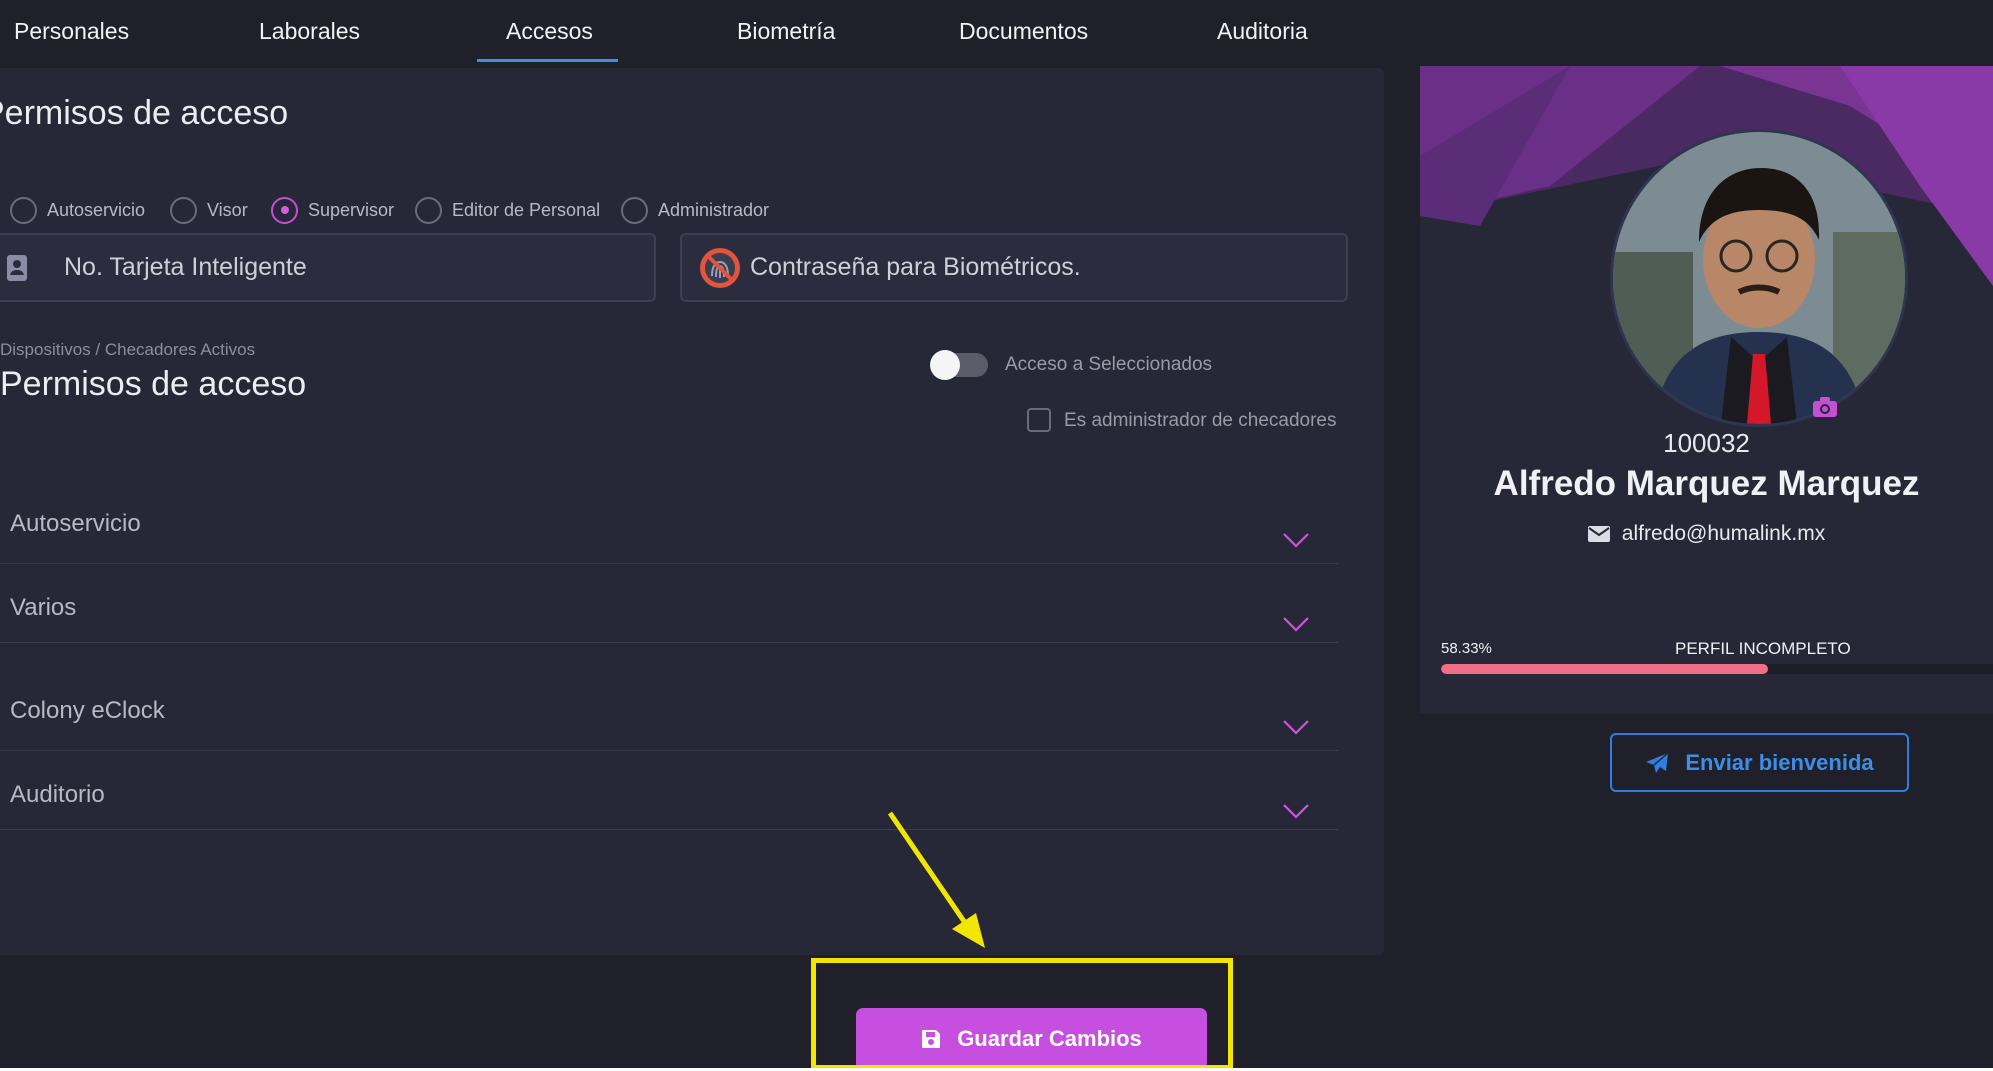  What do you see at coordinates (669, 603) in the screenshot?
I see `accordion-item-varios: Varios` at bounding box center [669, 603].